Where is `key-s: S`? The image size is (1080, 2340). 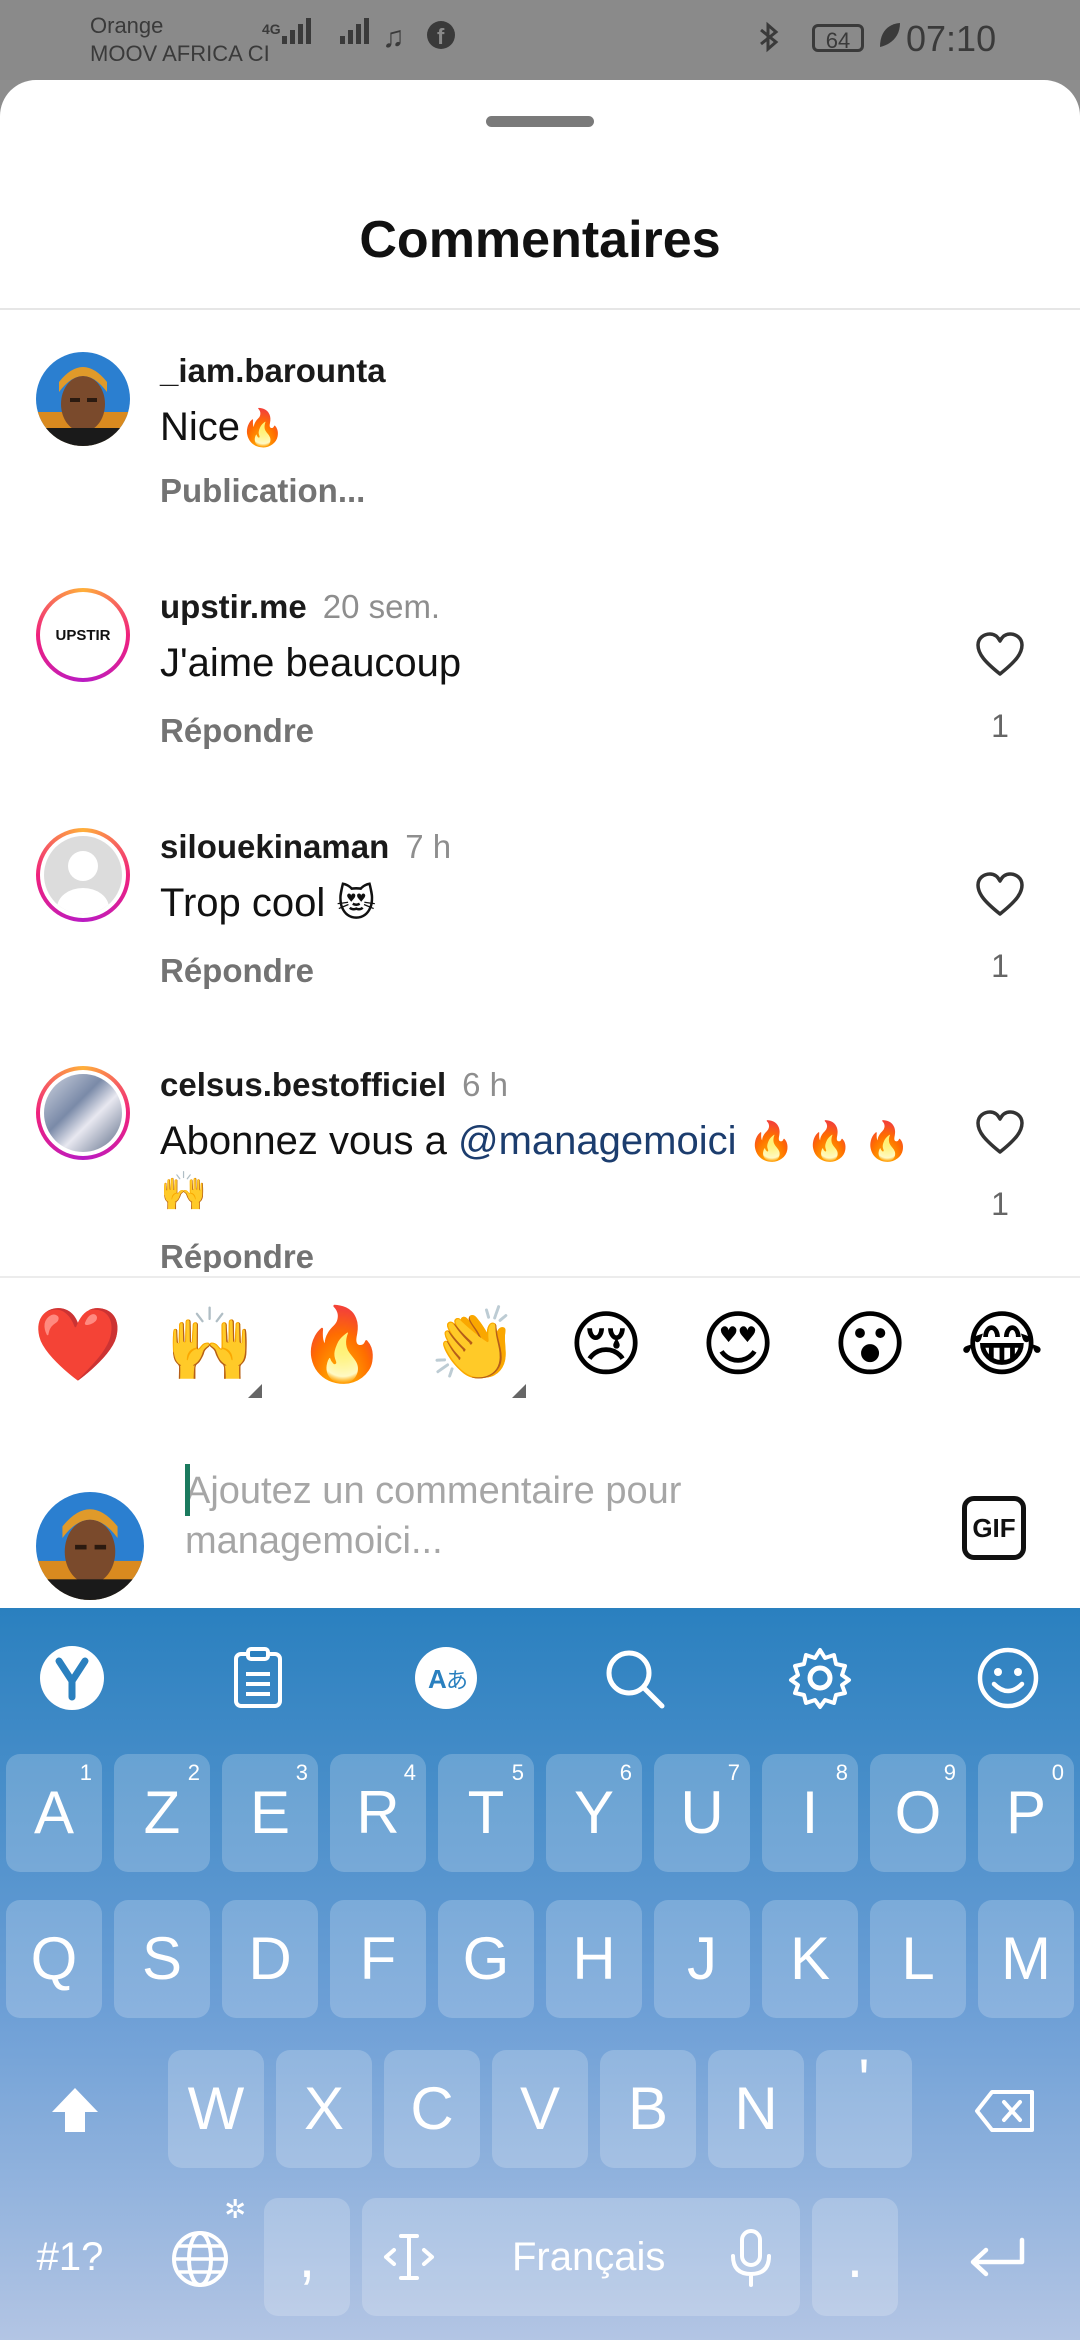 key-s: S is located at coordinates (162, 1959).